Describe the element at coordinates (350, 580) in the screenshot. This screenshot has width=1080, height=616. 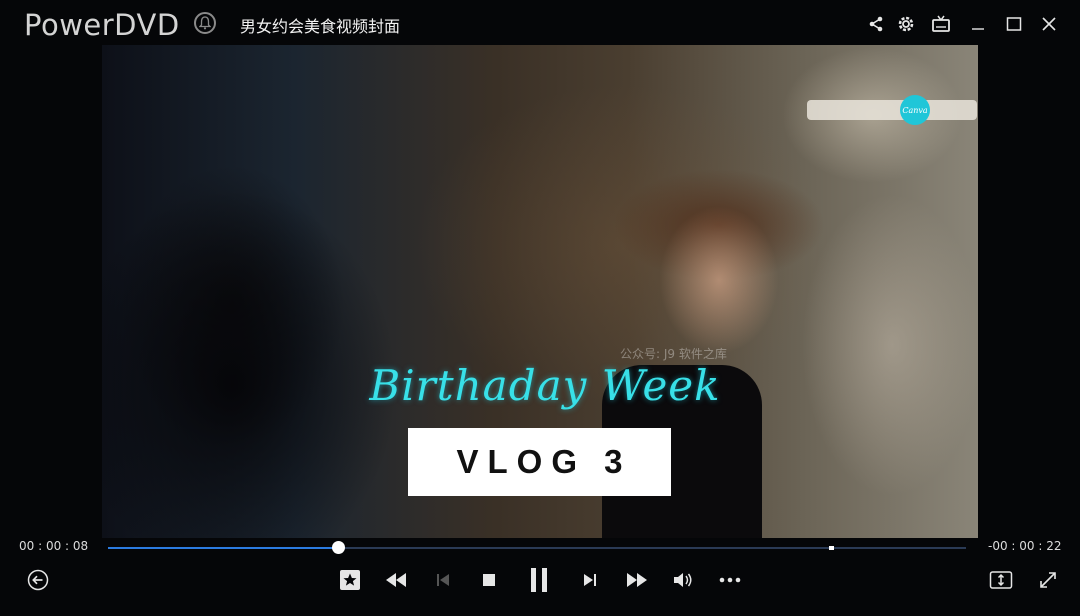
I see `bookmark-star-icon` at that location.